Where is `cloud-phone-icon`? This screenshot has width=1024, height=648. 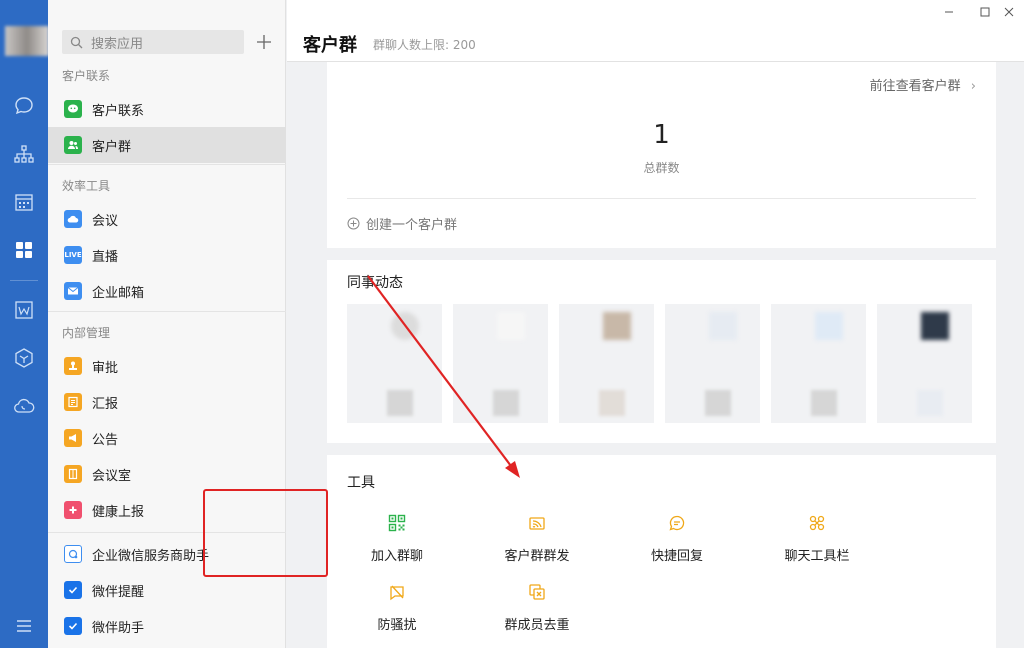 cloud-phone-icon is located at coordinates (24, 406).